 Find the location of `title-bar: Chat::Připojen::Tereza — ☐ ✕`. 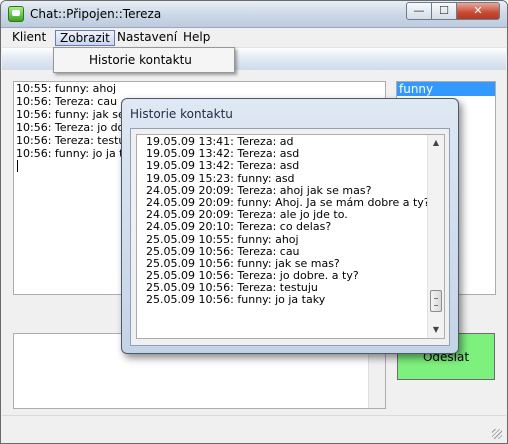

title-bar: Chat::Připojen::Tereza — ☐ ✕ is located at coordinates (254, 14).